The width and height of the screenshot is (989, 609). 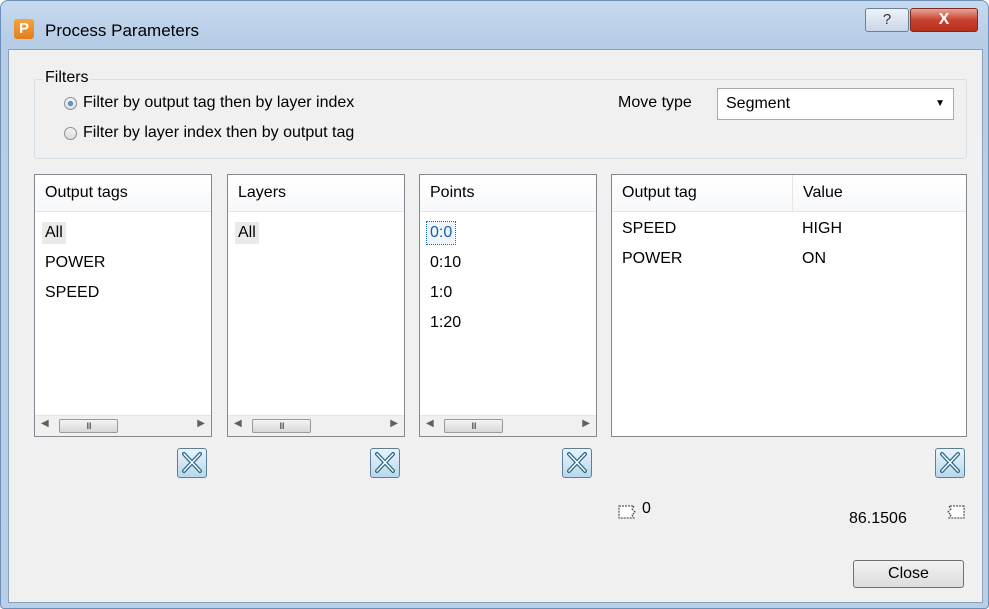 I want to click on column-header-output-tag: Output tag, so click(x=702, y=193).